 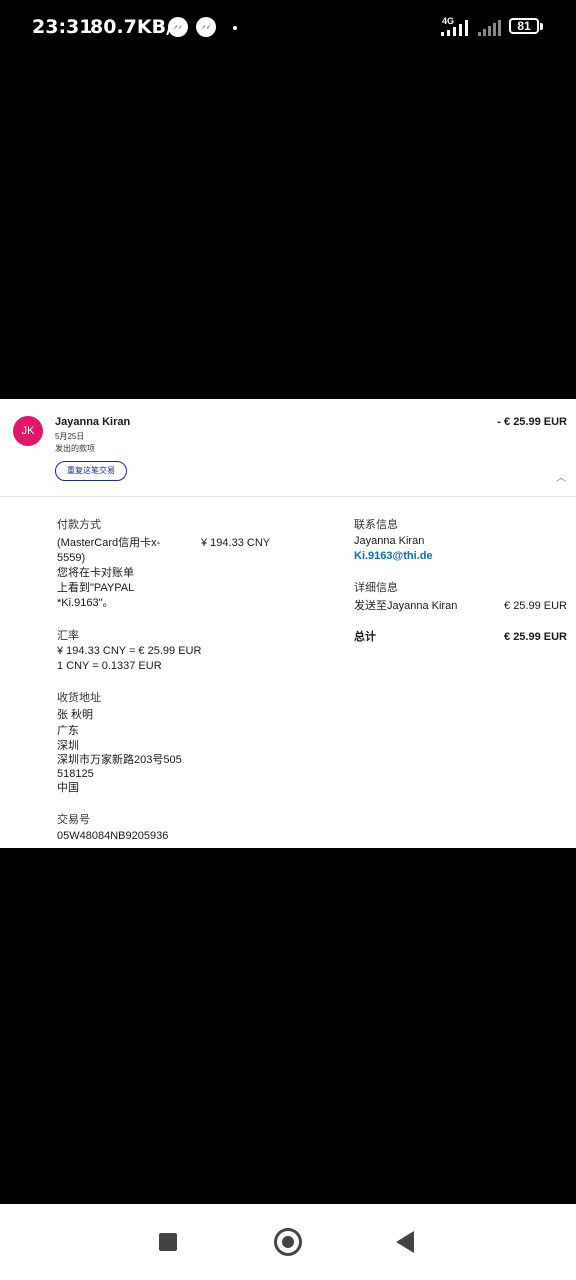 I want to click on exchange-rate-line2: 1 CNY = 0.1337 EUR, so click(x=109, y=666).